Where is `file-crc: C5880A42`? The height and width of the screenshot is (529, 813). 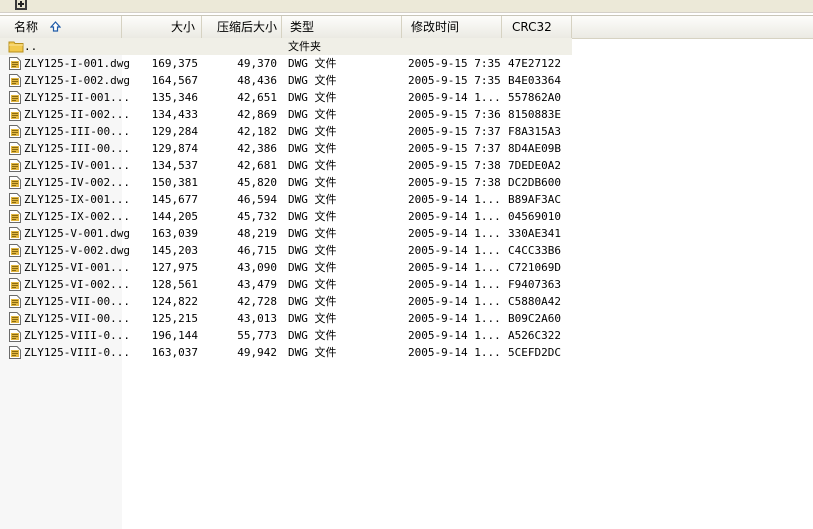 file-crc: C5880A42 is located at coordinates (534, 301).